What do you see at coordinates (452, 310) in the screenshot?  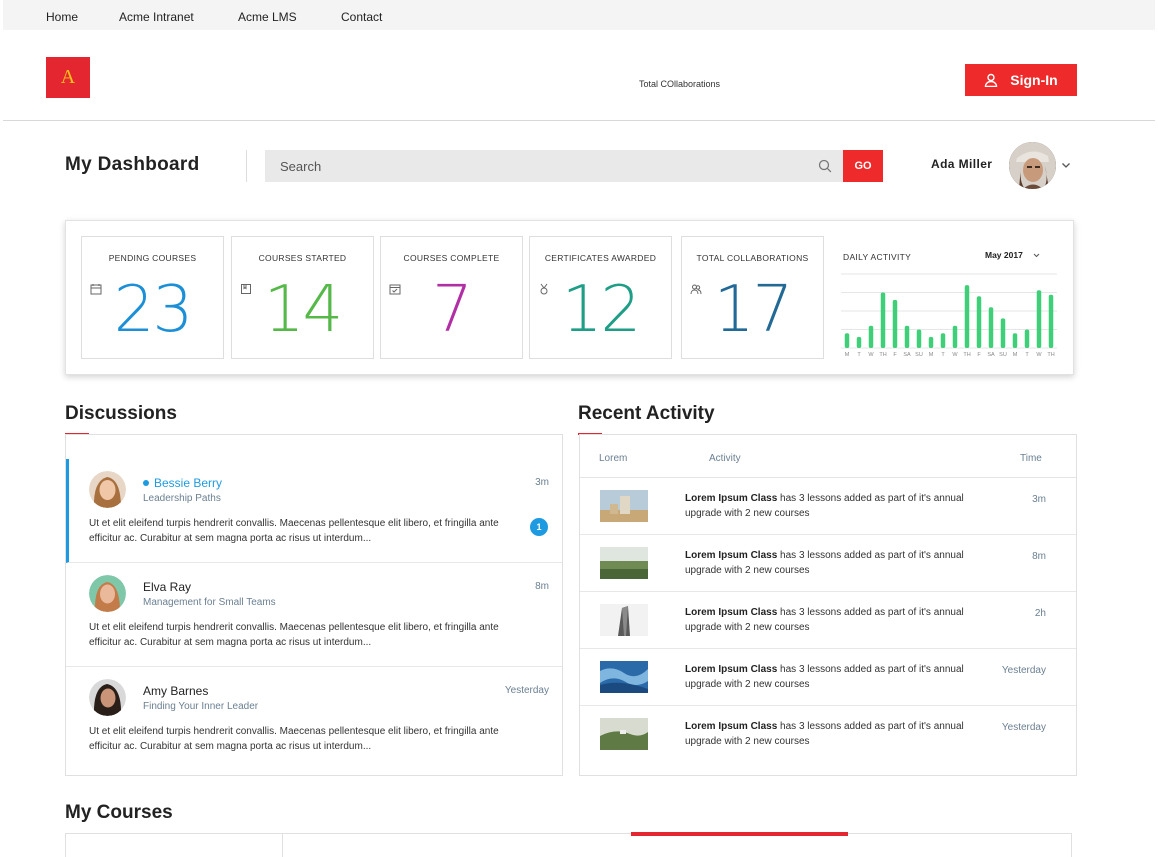 I see `stat-value: 7` at bounding box center [452, 310].